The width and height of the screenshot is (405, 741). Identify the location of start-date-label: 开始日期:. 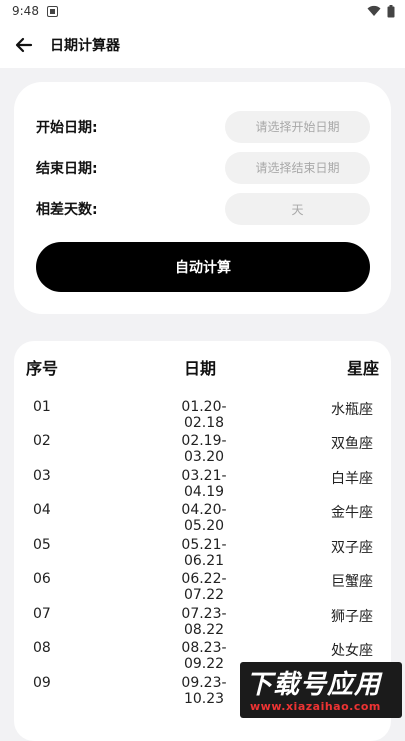
(67, 128).